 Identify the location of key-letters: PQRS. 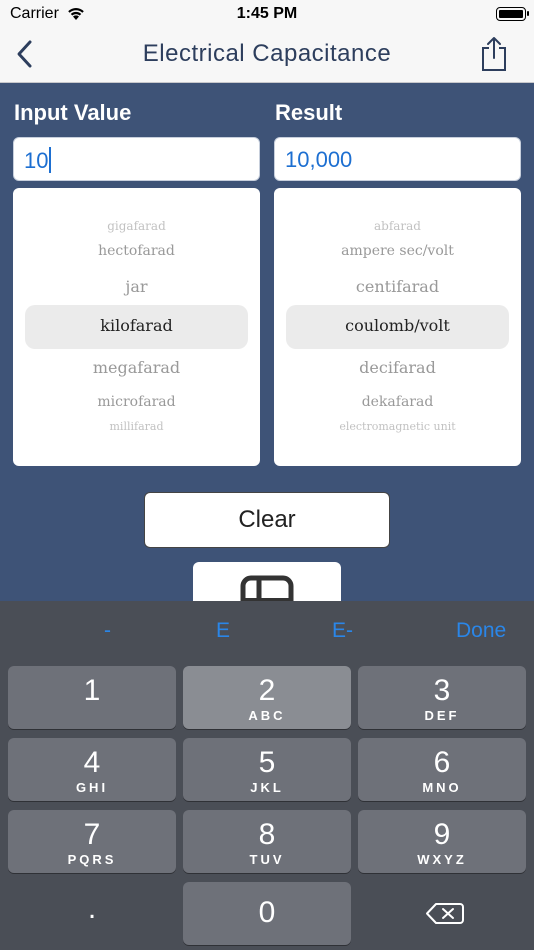
(92, 859).